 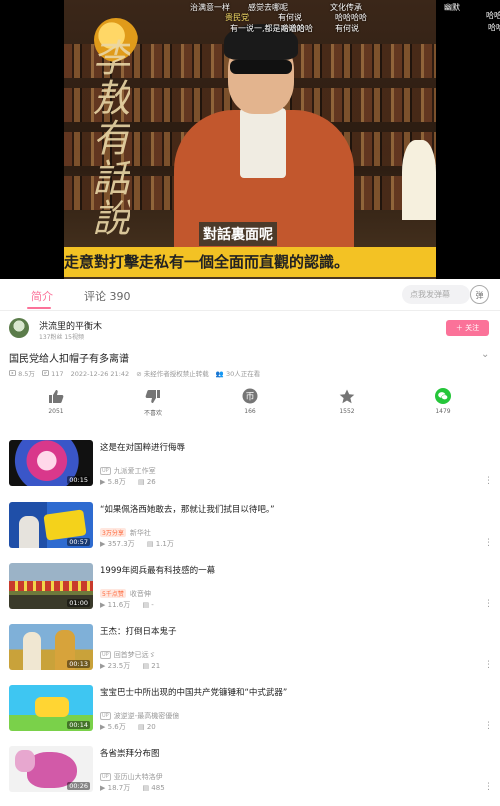 What do you see at coordinates (250, 262) in the screenshot?
I see `video-subtitle: 走意對打擊走私有一個全面而直觀的認識。` at bounding box center [250, 262].